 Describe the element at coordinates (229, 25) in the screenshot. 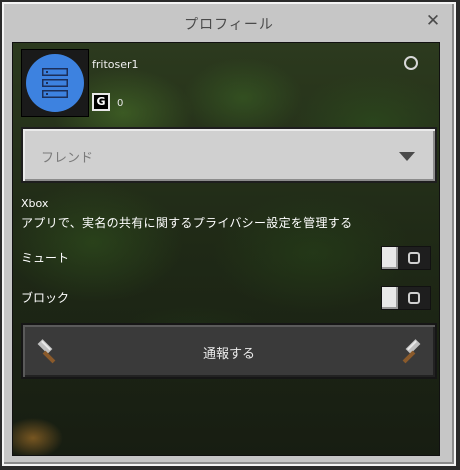

I see `dialog-title: プロフィール` at that location.